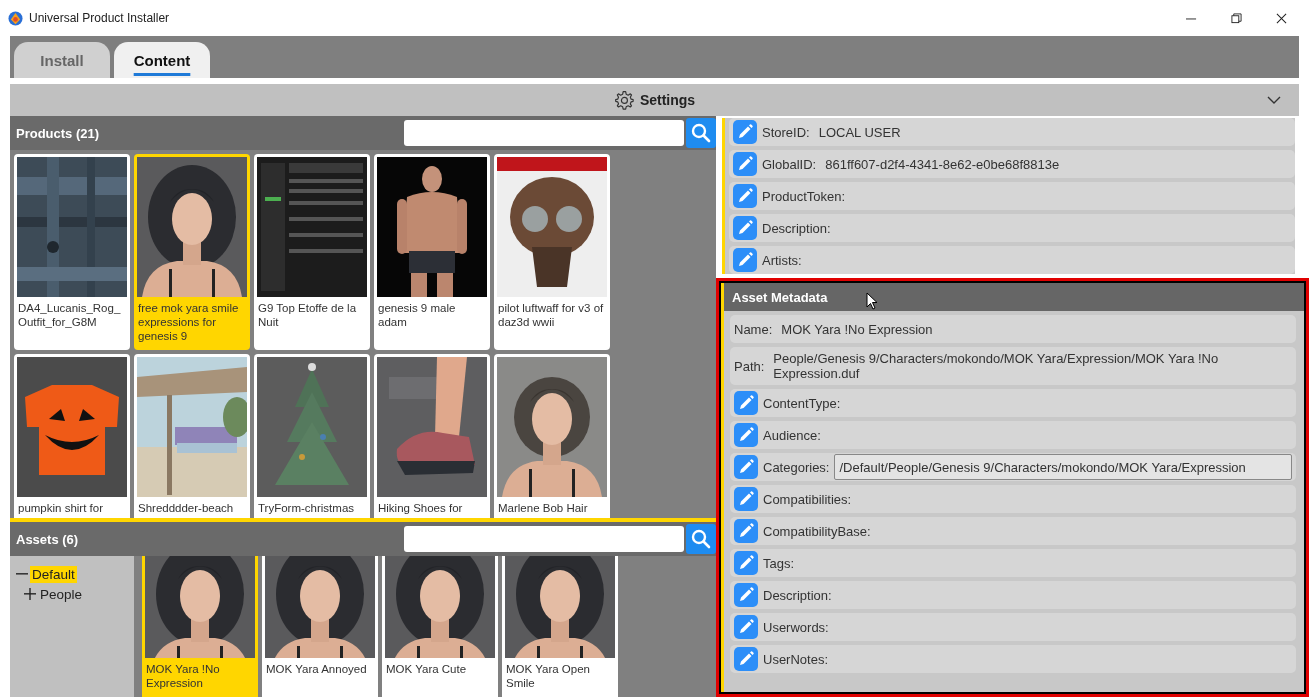 Image resolution: width=1309 pixels, height=697 pixels. Describe the element at coordinates (307, 315) in the screenshot. I see `product-name: G9 Top Etoffe de la Nuit` at that location.